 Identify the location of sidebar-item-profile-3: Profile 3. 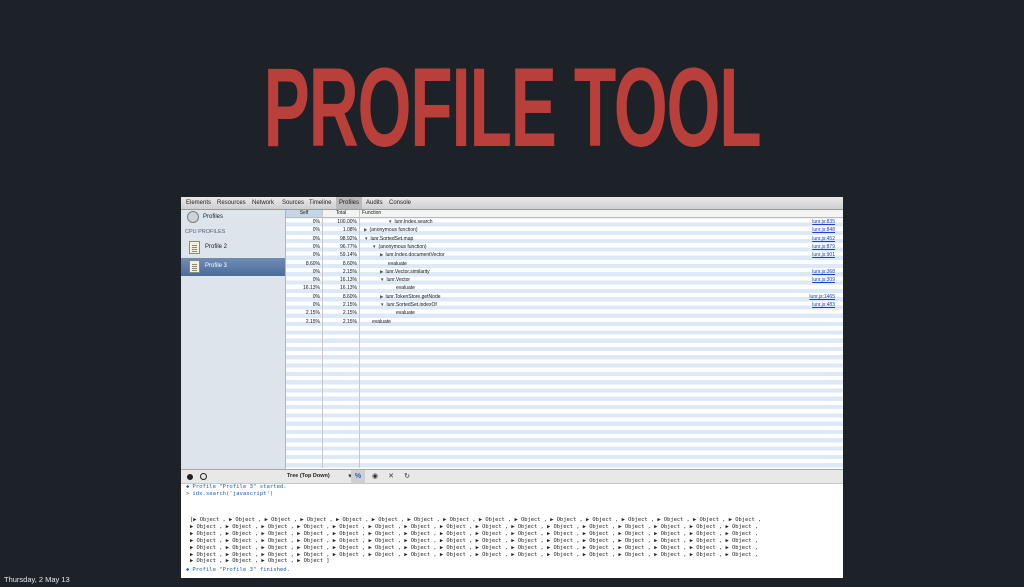
(233, 267).